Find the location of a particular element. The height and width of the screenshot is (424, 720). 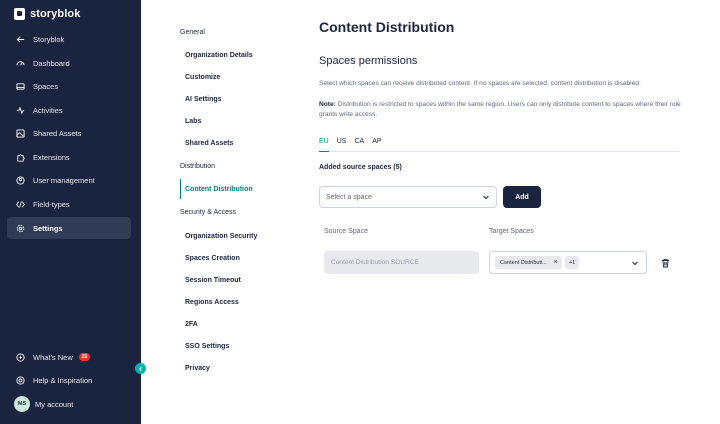

whats-new-badge: 25 is located at coordinates (84, 357).